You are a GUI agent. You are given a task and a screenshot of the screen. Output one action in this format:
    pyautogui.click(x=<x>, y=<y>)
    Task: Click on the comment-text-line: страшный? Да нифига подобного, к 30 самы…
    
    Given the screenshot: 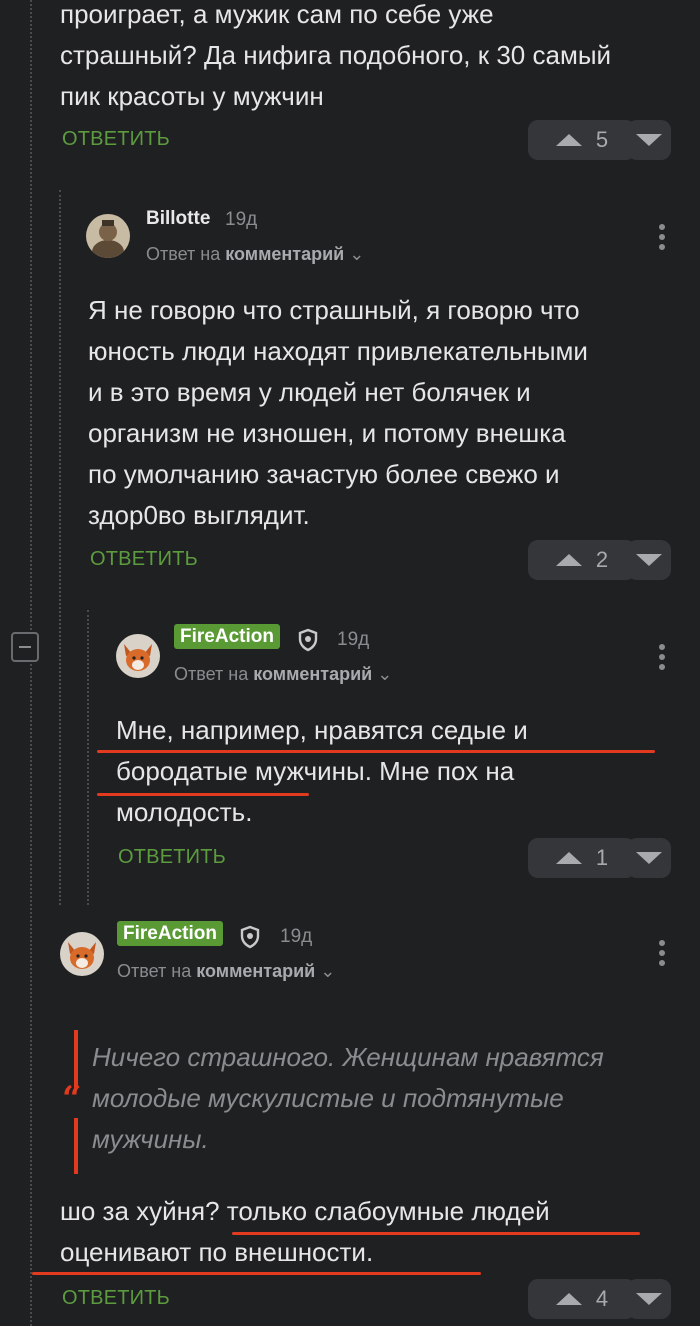 What is the action you would take?
    pyautogui.click(x=336, y=55)
    